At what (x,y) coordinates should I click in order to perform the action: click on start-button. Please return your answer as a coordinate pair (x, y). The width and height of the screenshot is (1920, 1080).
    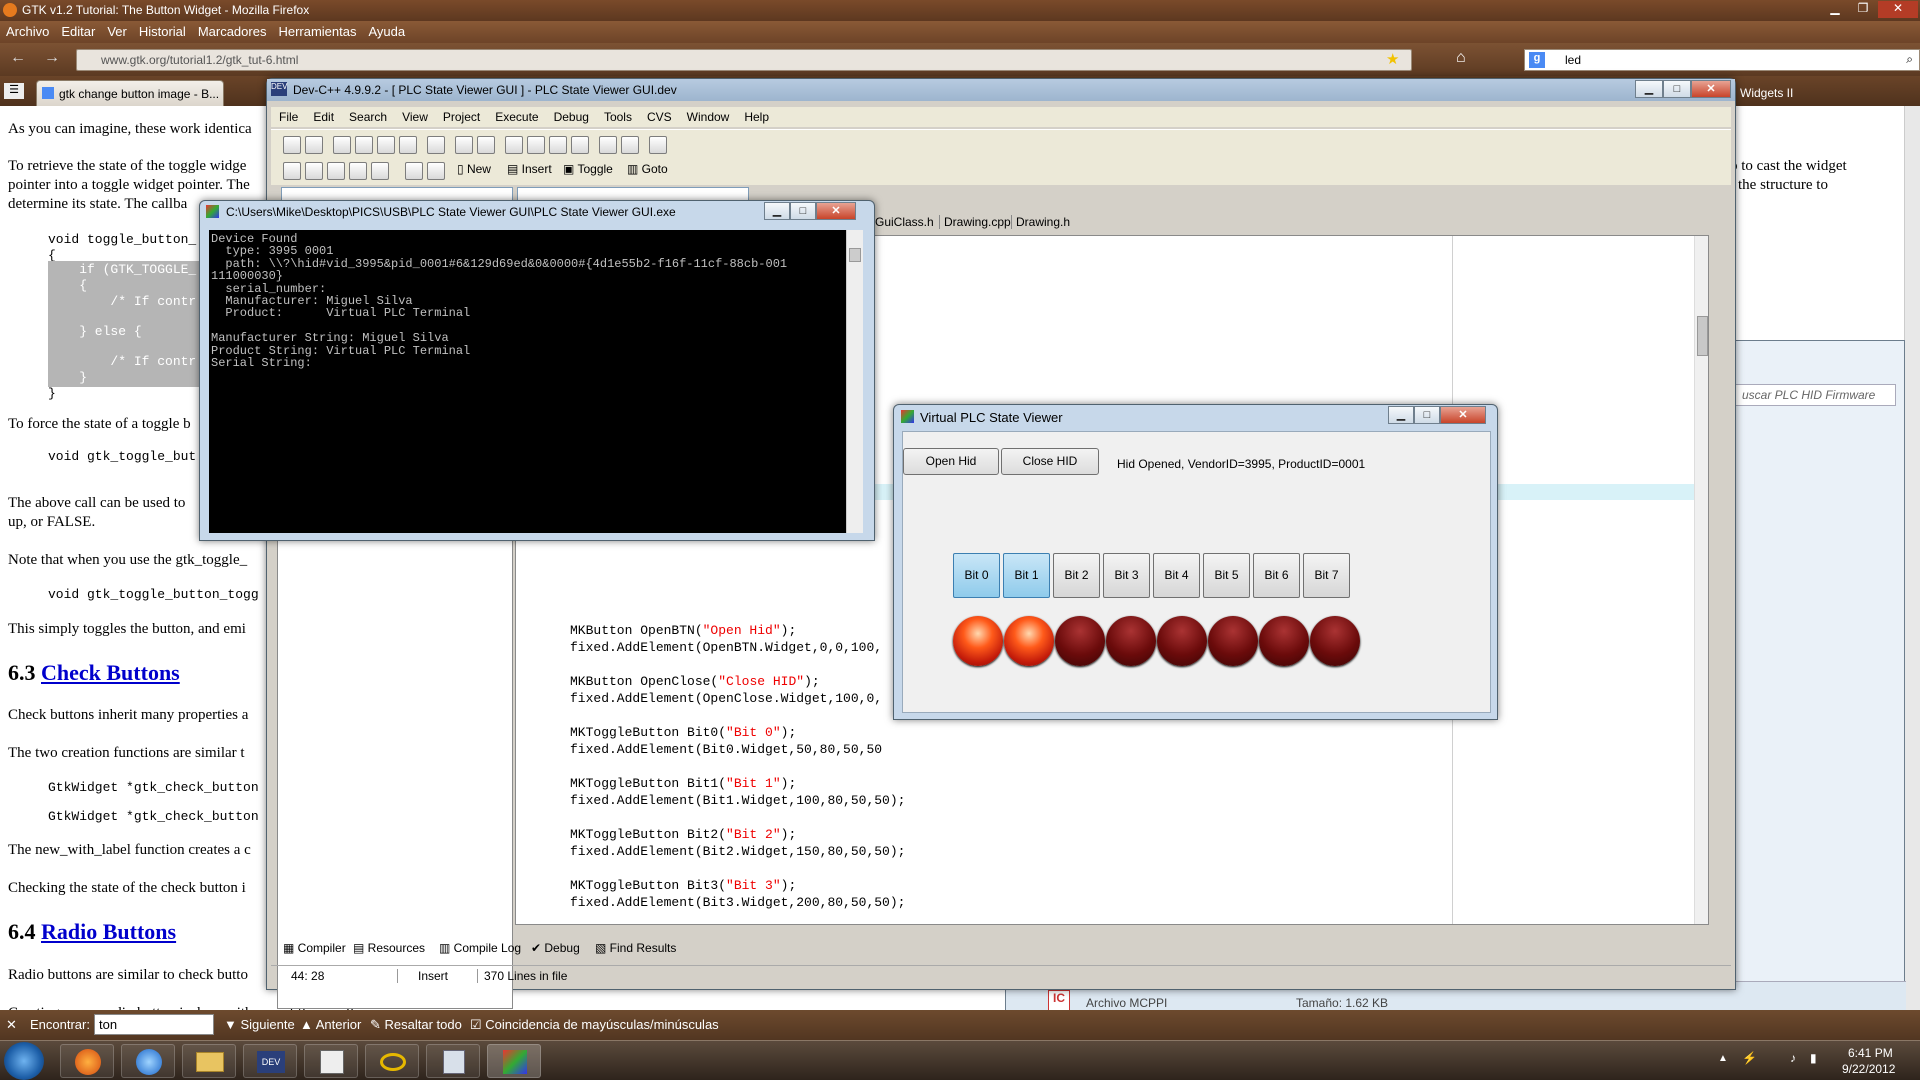
    Looking at the image, I should click on (24, 1061).